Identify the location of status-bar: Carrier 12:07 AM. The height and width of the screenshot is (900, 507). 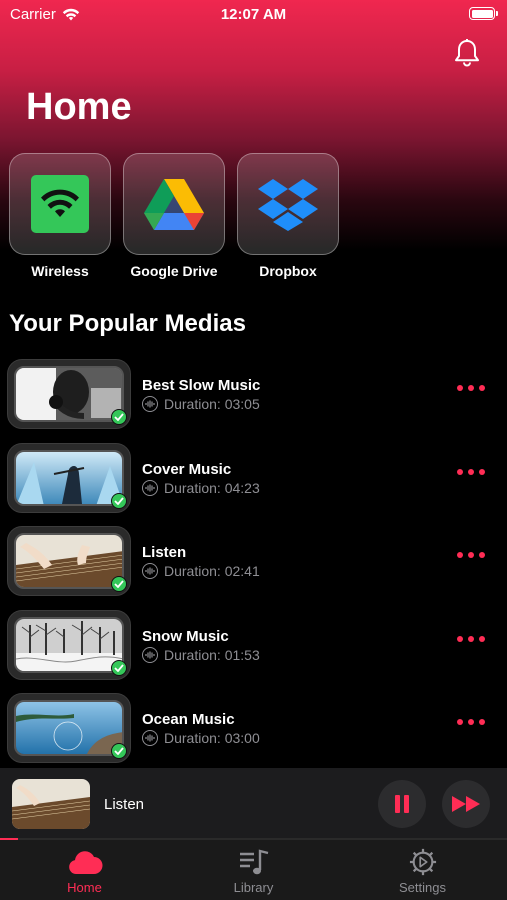
(253, 15).